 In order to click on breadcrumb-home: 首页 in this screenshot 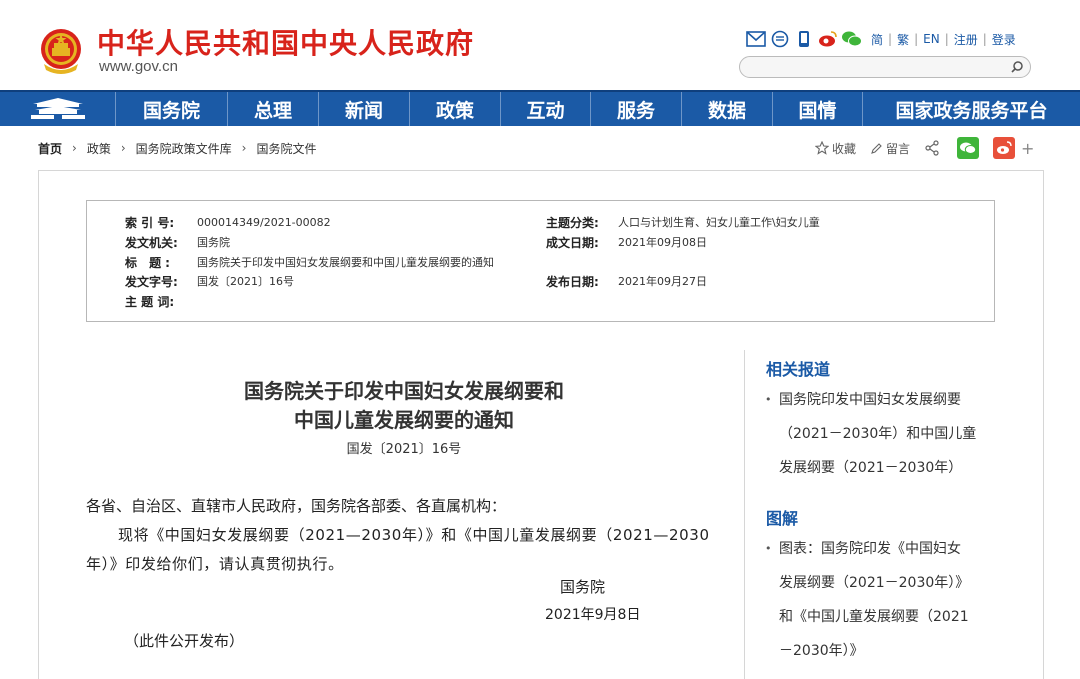, I will do `click(50, 148)`.